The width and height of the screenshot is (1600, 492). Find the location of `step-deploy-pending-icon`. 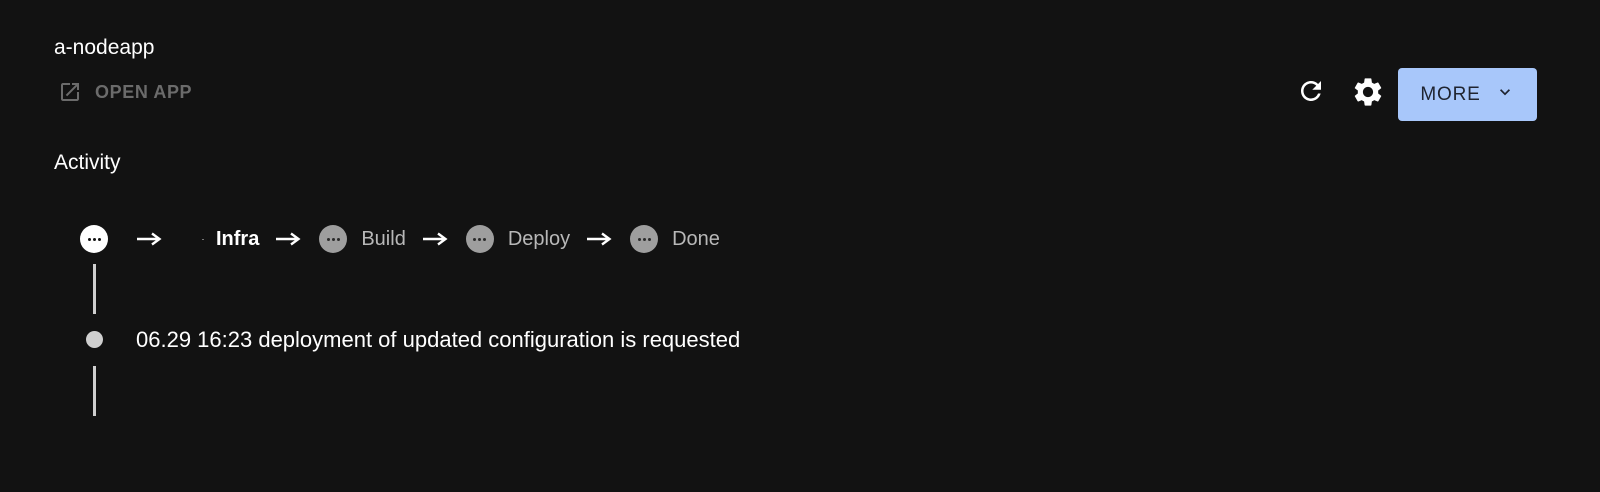

step-deploy-pending-icon is located at coordinates (479, 239).